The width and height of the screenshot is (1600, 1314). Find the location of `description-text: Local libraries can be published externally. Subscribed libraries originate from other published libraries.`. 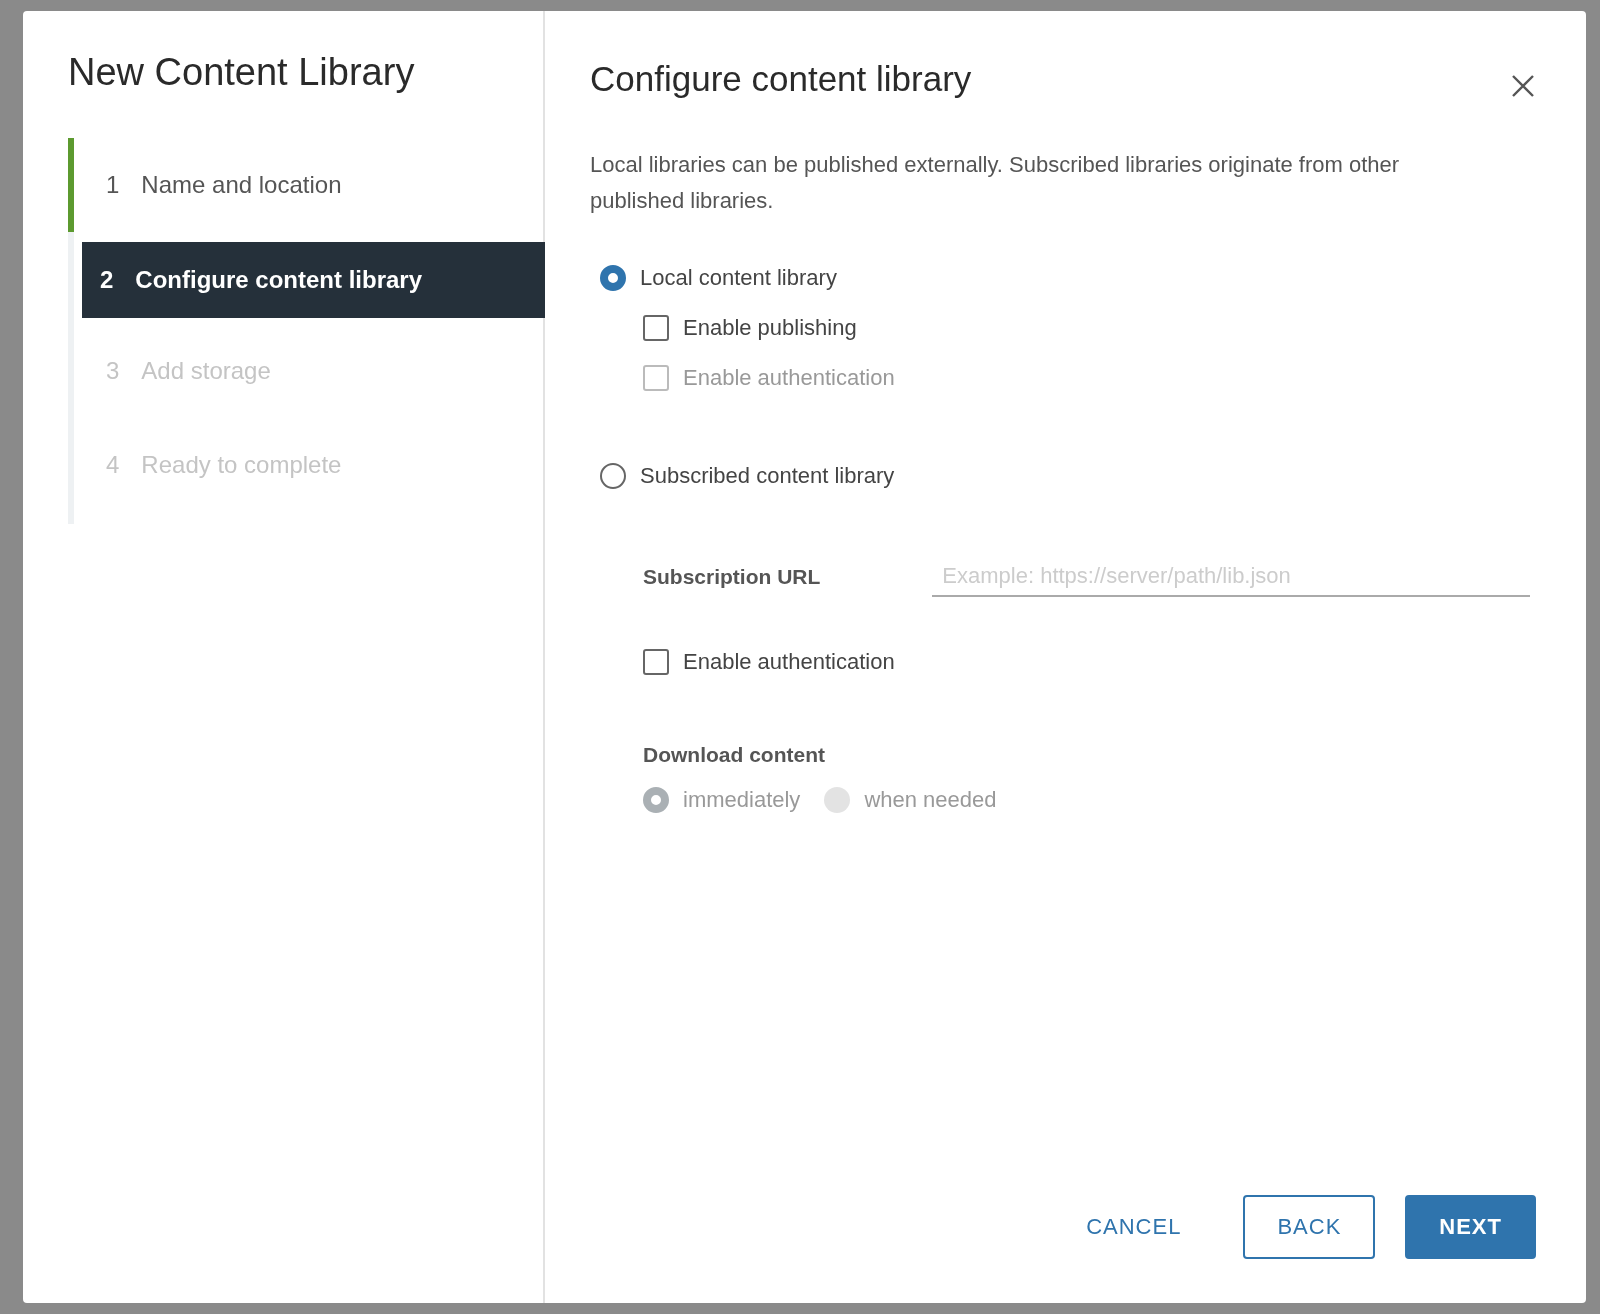

description-text: Local libraries can be published externally. Subscribed libraries originate from other published libraries. is located at coordinates (995, 183).